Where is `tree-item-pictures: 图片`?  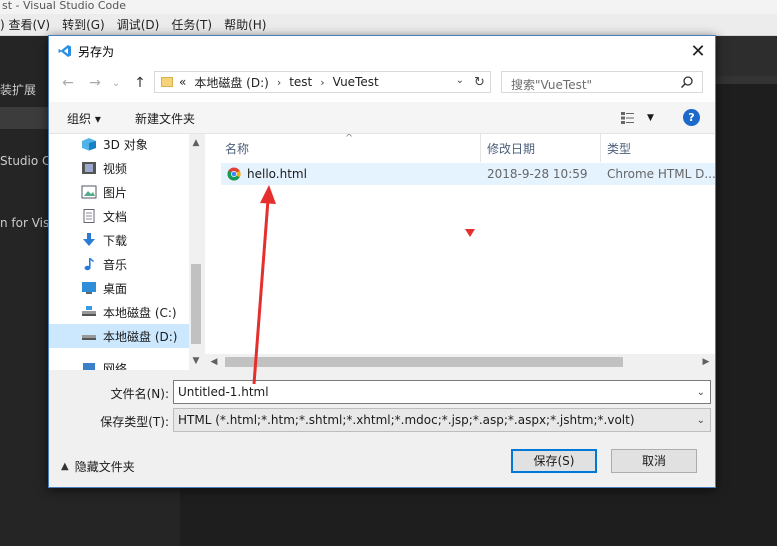
tree-item-pictures: 图片 is located at coordinates (119, 192).